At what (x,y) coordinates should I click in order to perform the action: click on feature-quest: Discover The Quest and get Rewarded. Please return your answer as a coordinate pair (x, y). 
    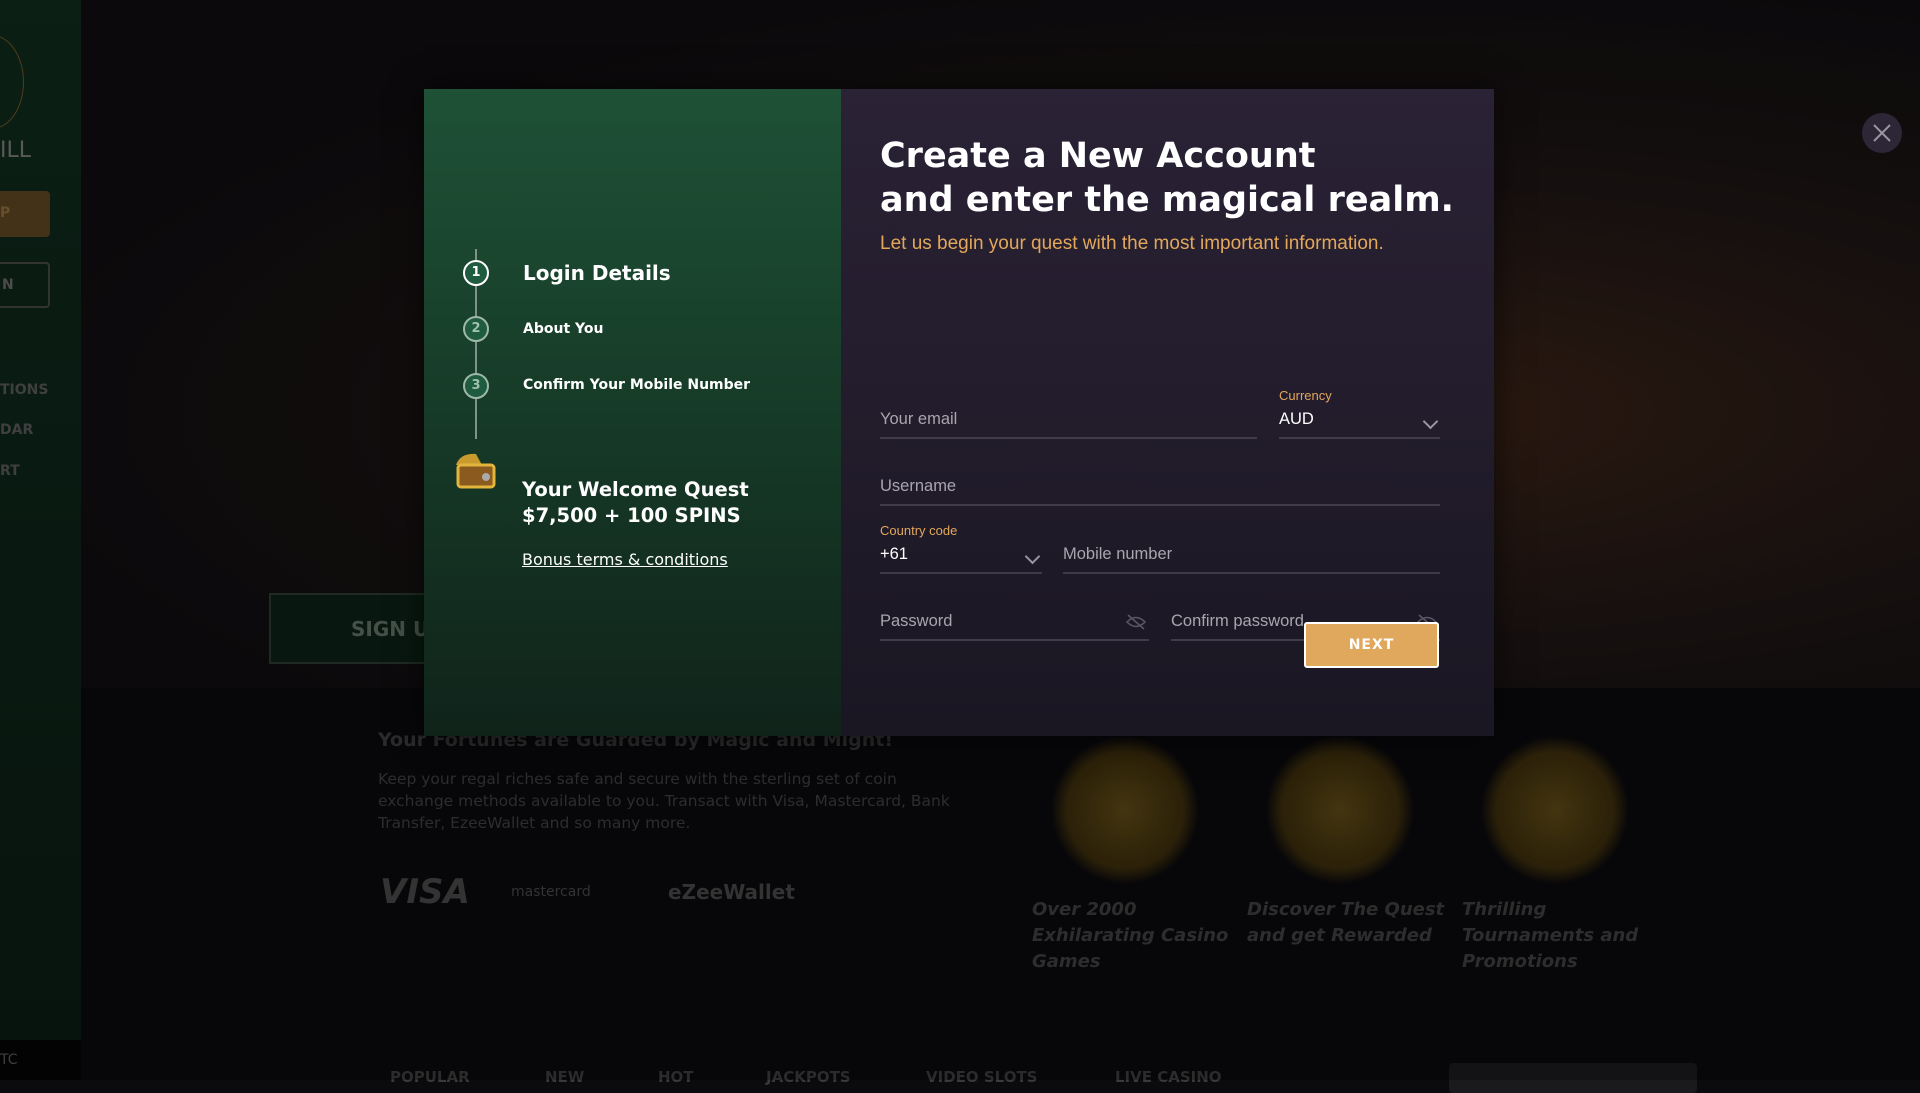
    Looking at the image, I should click on (1346, 922).